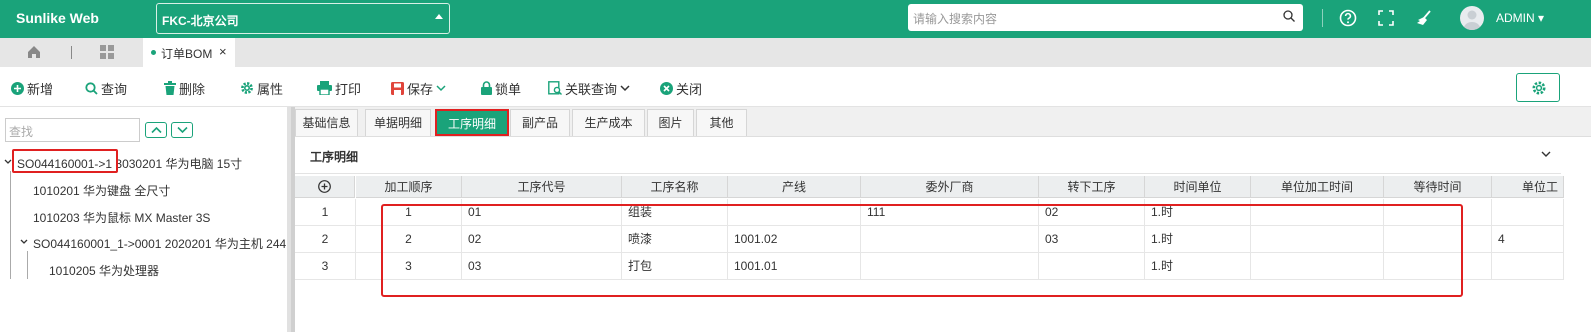 Image resolution: width=1591 pixels, height=332 pixels. Describe the element at coordinates (1472, 18) in the screenshot. I see `user-avatar-icon` at that location.